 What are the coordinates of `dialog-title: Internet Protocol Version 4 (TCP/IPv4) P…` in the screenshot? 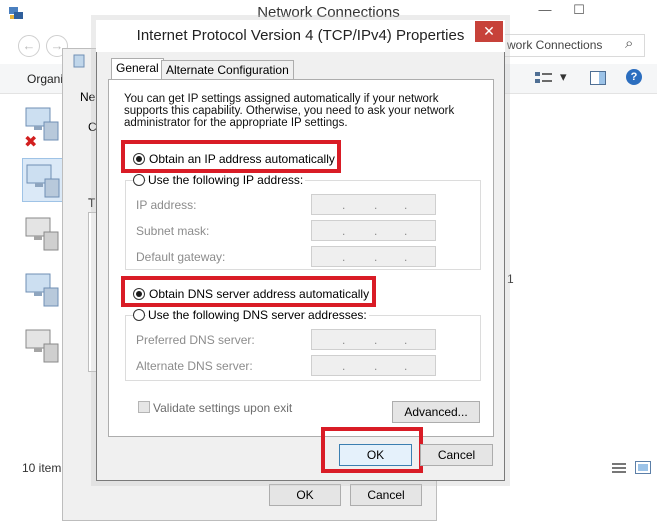 It's located at (300, 35).